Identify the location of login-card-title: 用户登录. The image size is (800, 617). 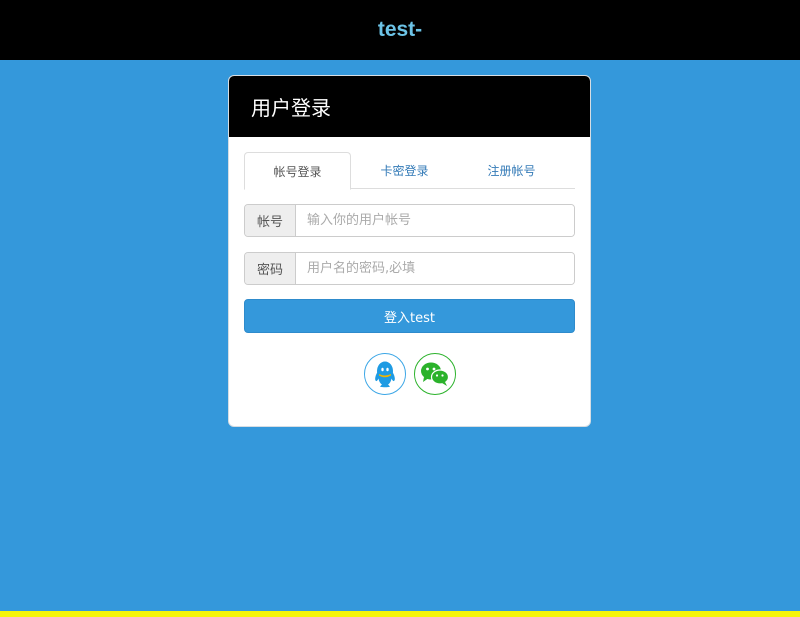
(291, 108).